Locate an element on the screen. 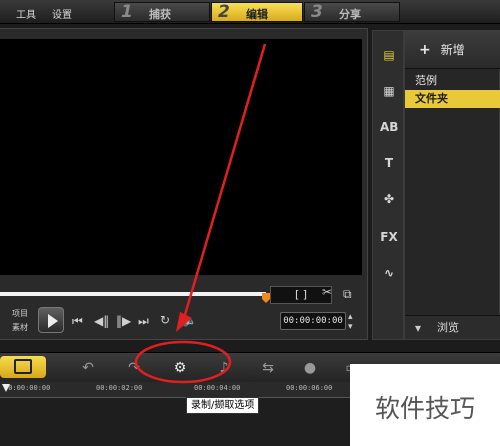 Image resolution: width=500 pixels, height=446 pixels. graphics-icon: ✤ is located at coordinates (389, 199).